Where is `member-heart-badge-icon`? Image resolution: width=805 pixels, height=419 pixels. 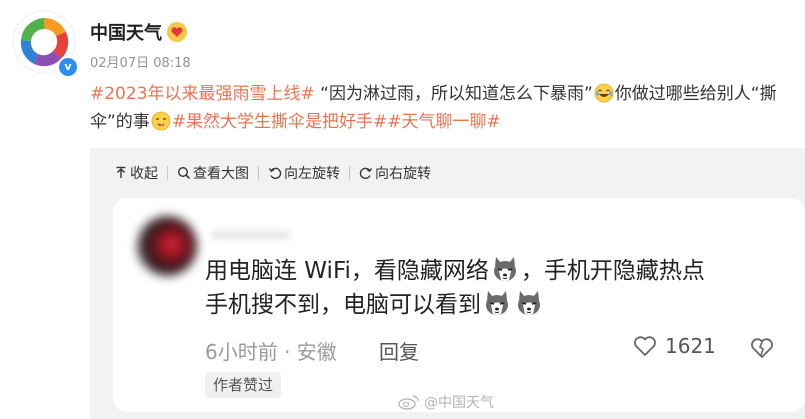 member-heart-badge-icon is located at coordinates (177, 32).